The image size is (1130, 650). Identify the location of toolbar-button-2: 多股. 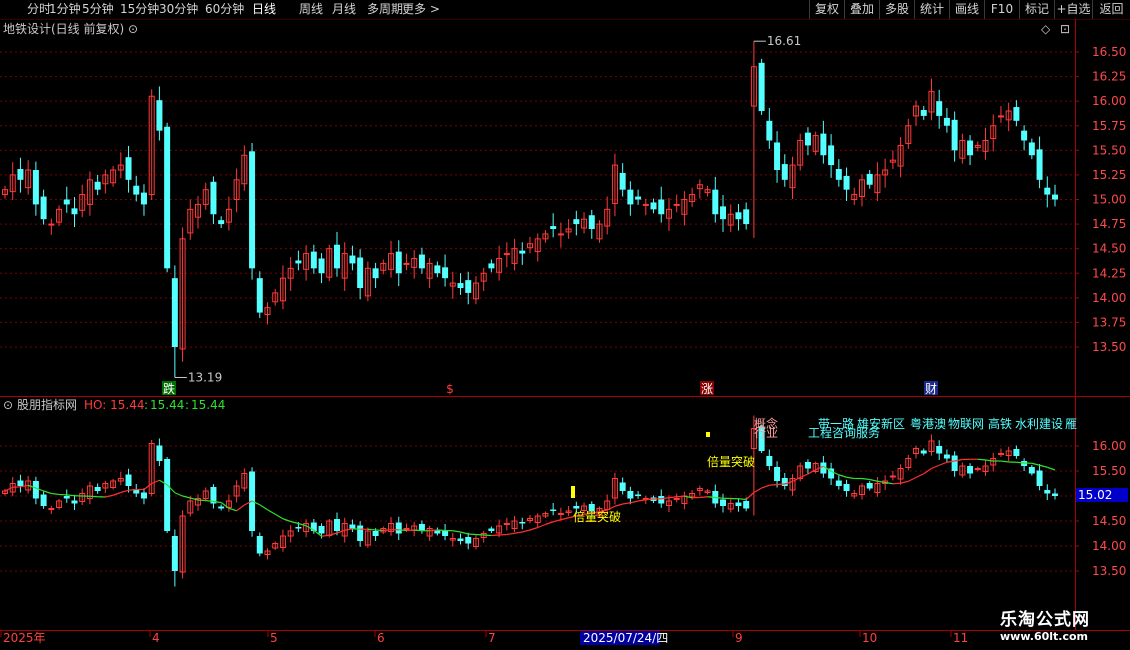
(896, 9).